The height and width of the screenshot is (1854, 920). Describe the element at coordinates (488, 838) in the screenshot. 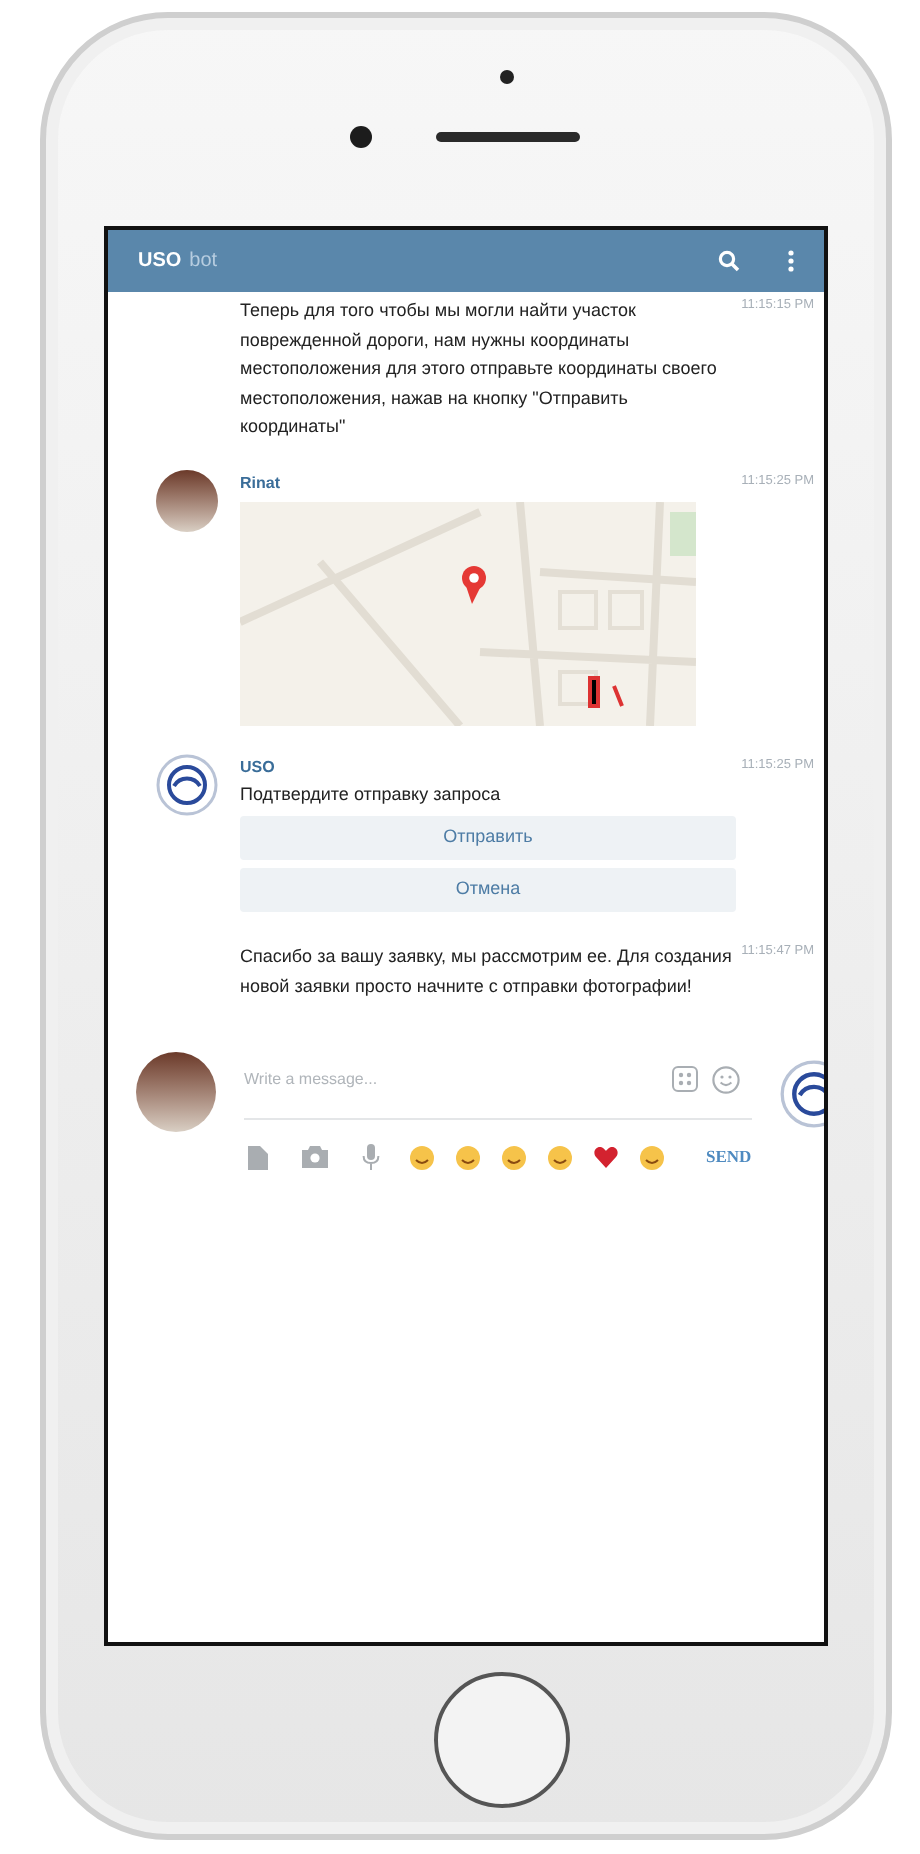

I see `keyboard-button: Отправить` at that location.